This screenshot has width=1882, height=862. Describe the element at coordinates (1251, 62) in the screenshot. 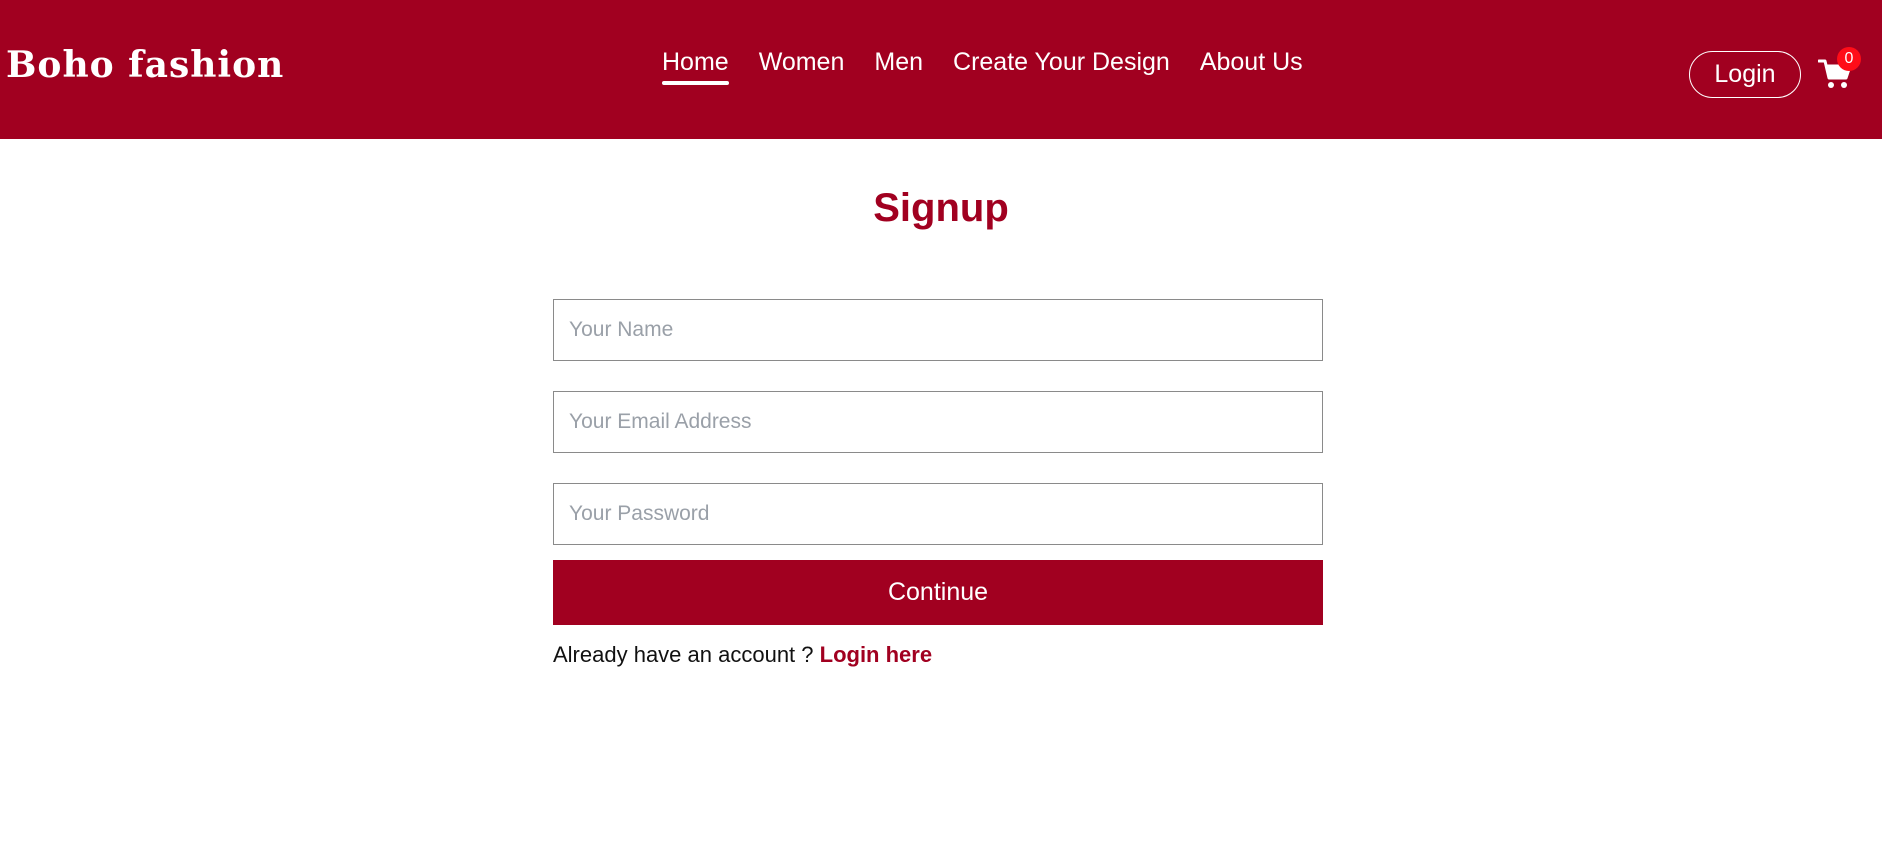

I see `nav-about-us: About Us` at that location.